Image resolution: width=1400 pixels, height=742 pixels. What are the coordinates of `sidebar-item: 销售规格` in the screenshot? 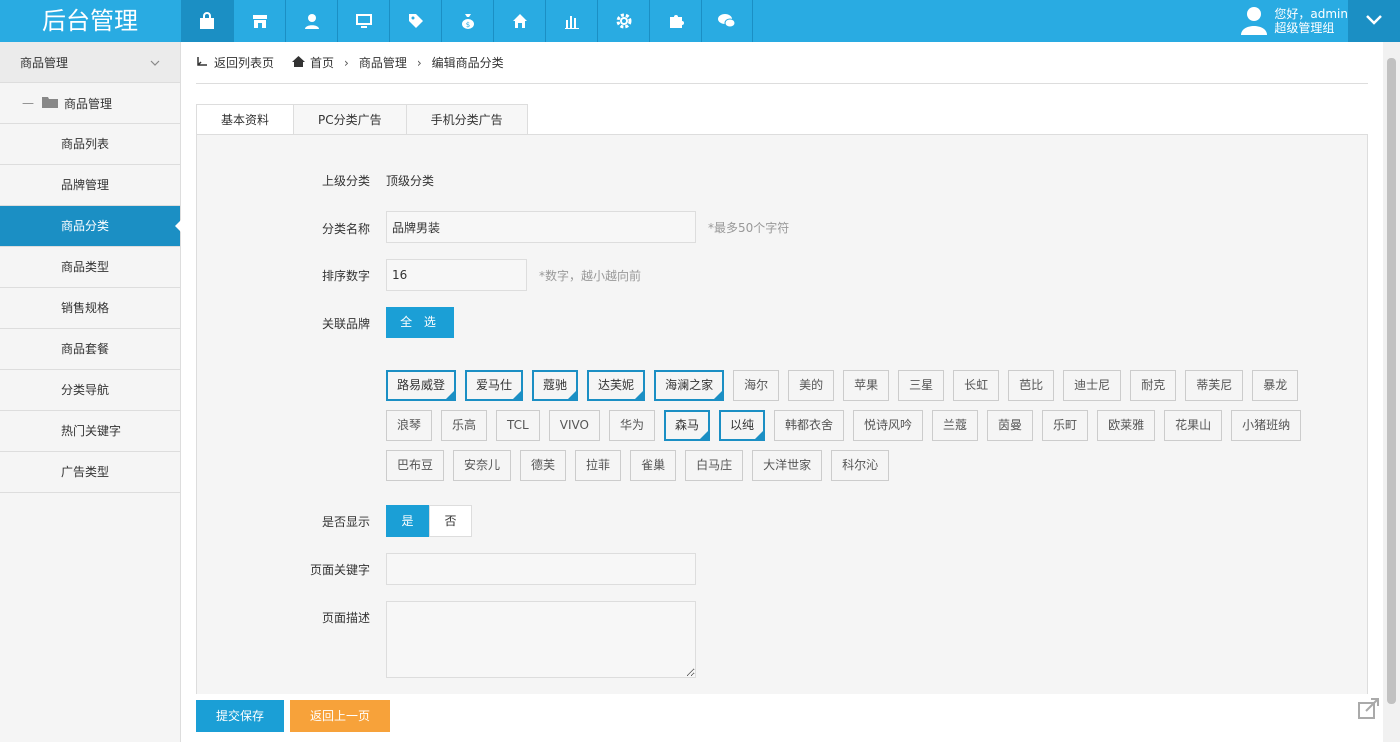 It's located at (90, 308).